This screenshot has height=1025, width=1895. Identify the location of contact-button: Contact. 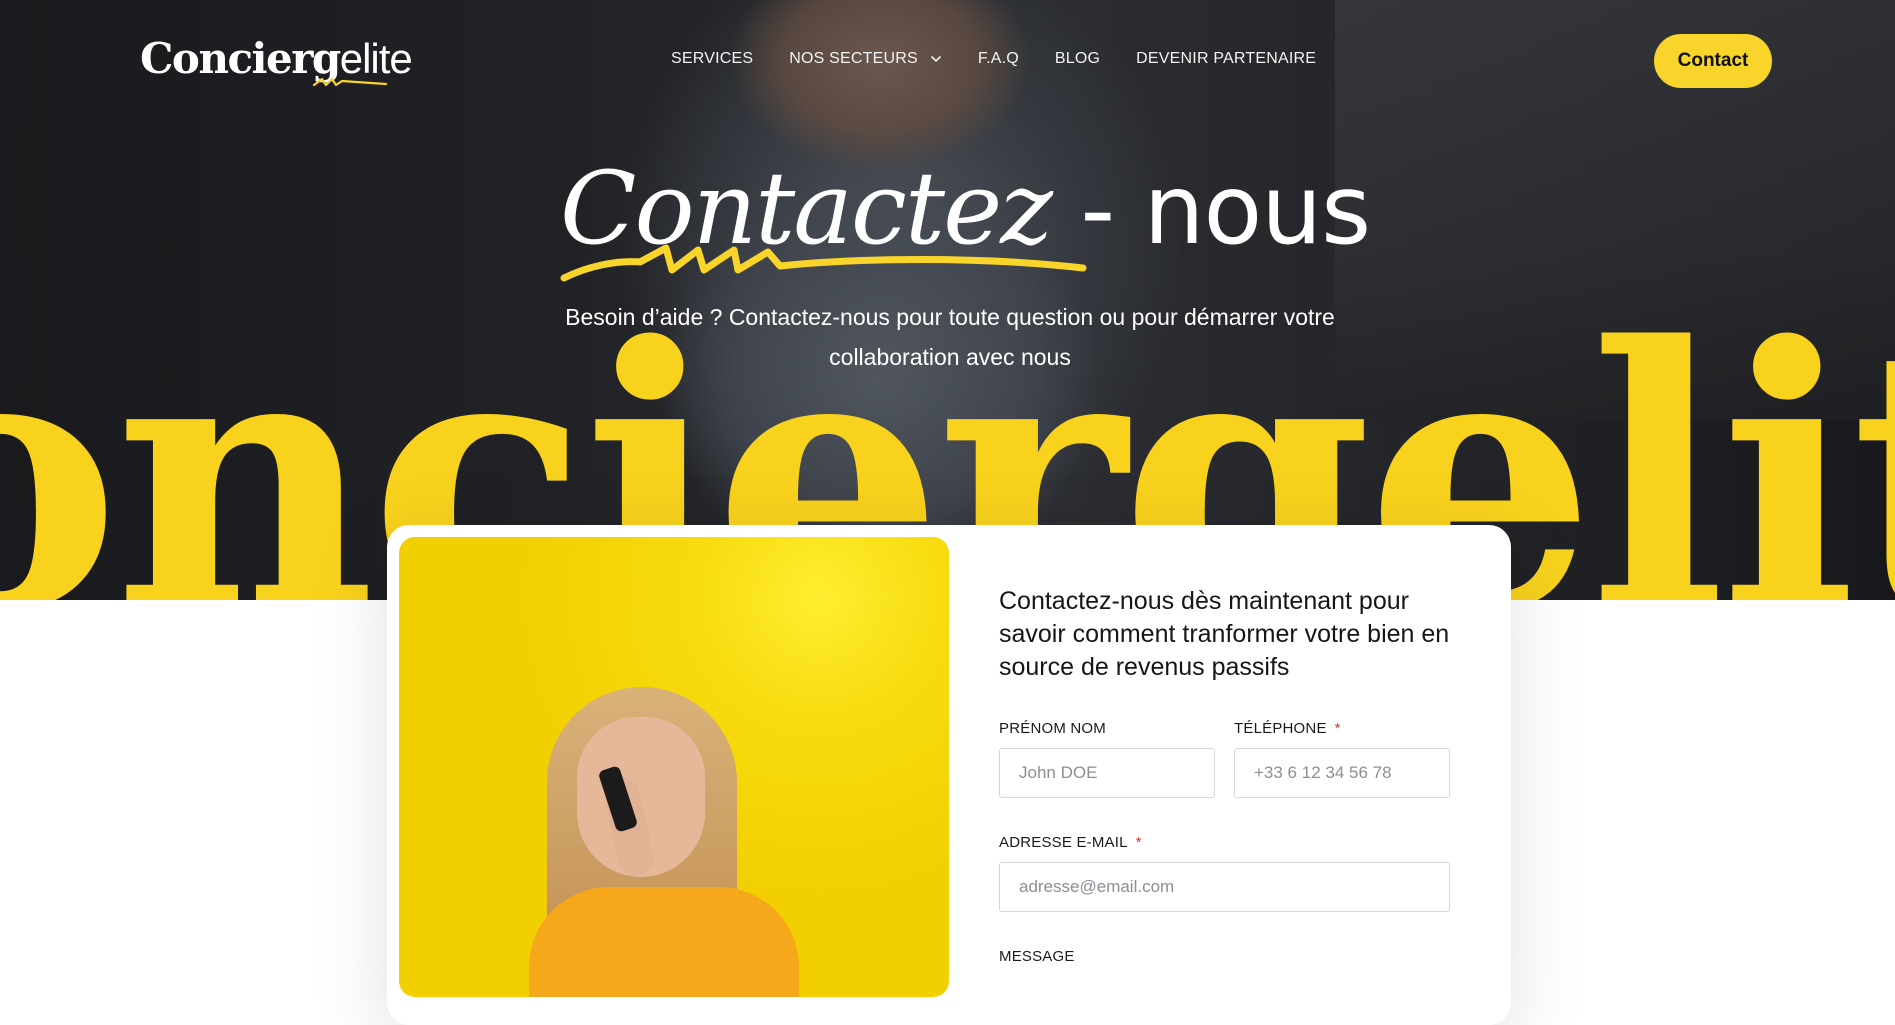
(1713, 61).